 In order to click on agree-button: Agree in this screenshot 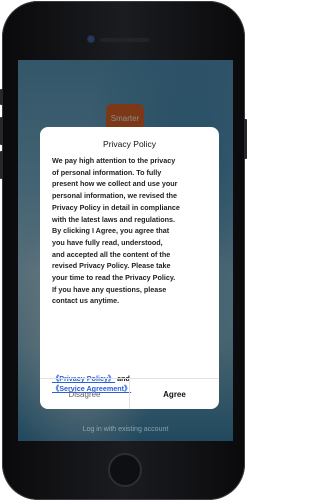, I will do `click(174, 394)`.